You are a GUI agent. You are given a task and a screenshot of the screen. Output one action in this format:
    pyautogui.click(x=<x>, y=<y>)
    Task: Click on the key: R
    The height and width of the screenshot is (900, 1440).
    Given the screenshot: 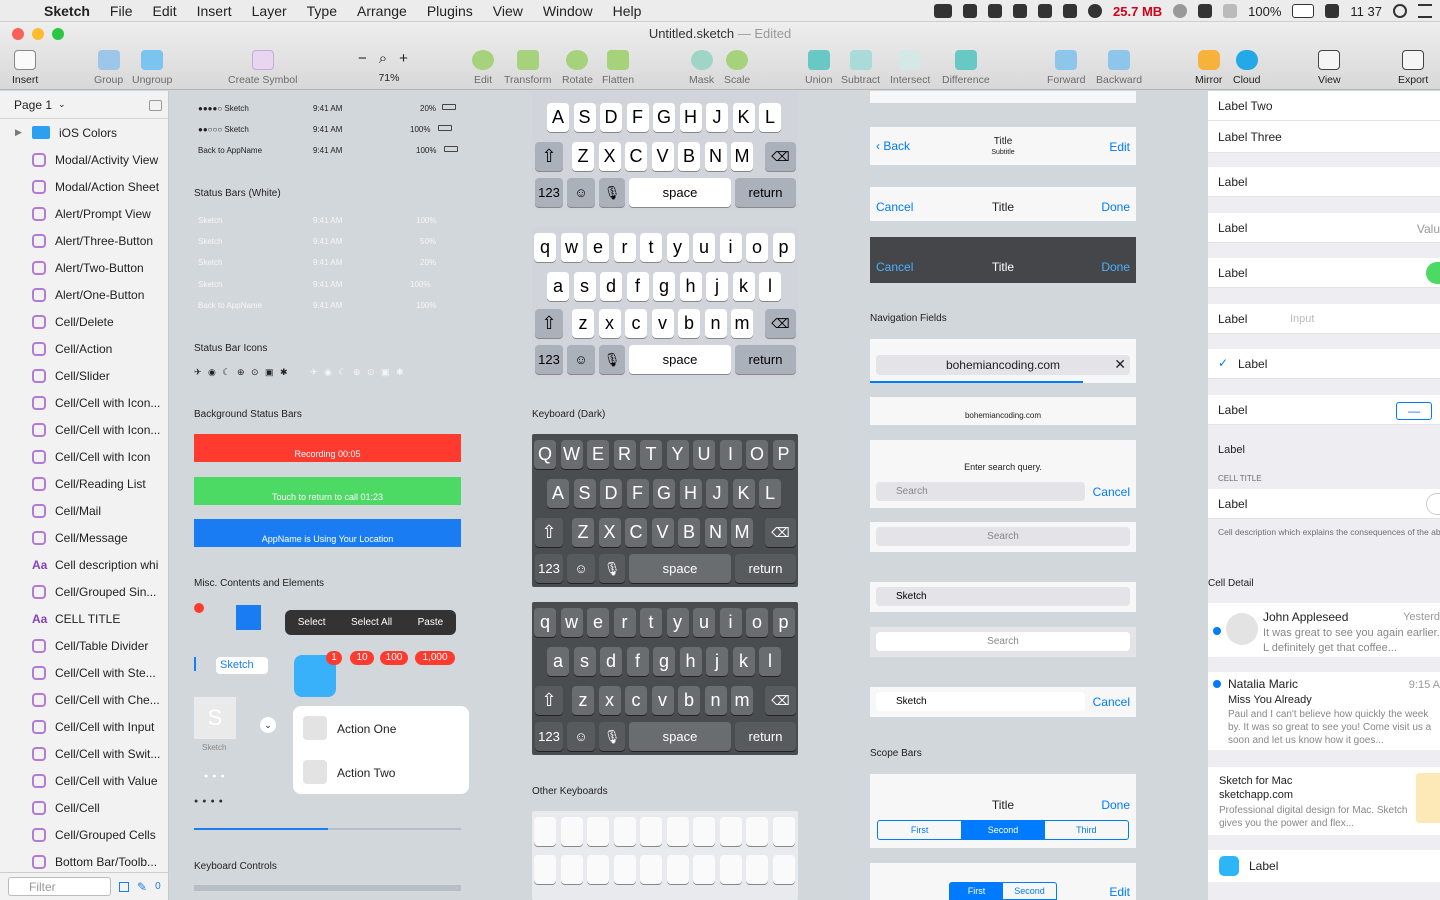 What is the action you would take?
    pyautogui.click(x=624, y=454)
    